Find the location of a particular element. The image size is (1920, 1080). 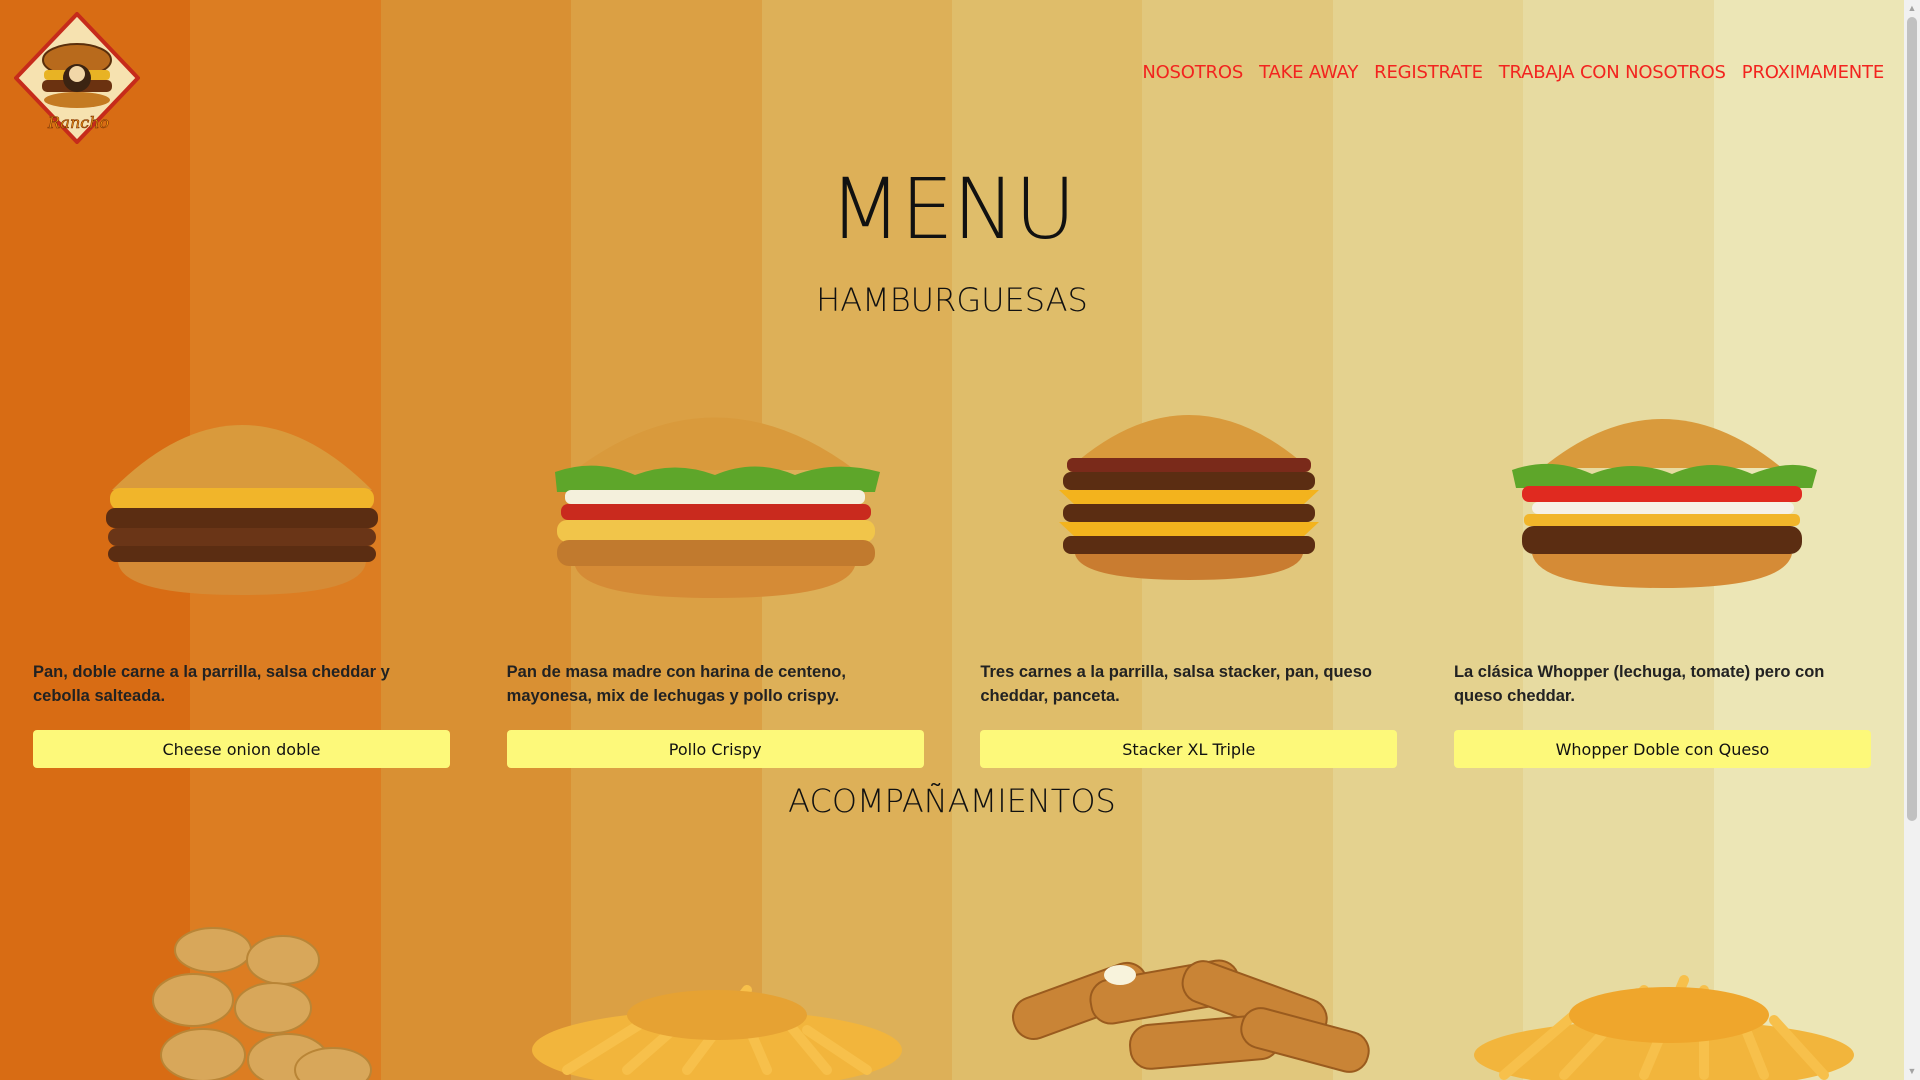

burger-button-stacker-xl-triple: Stacker XL Triple is located at coordinates (1189, 749).